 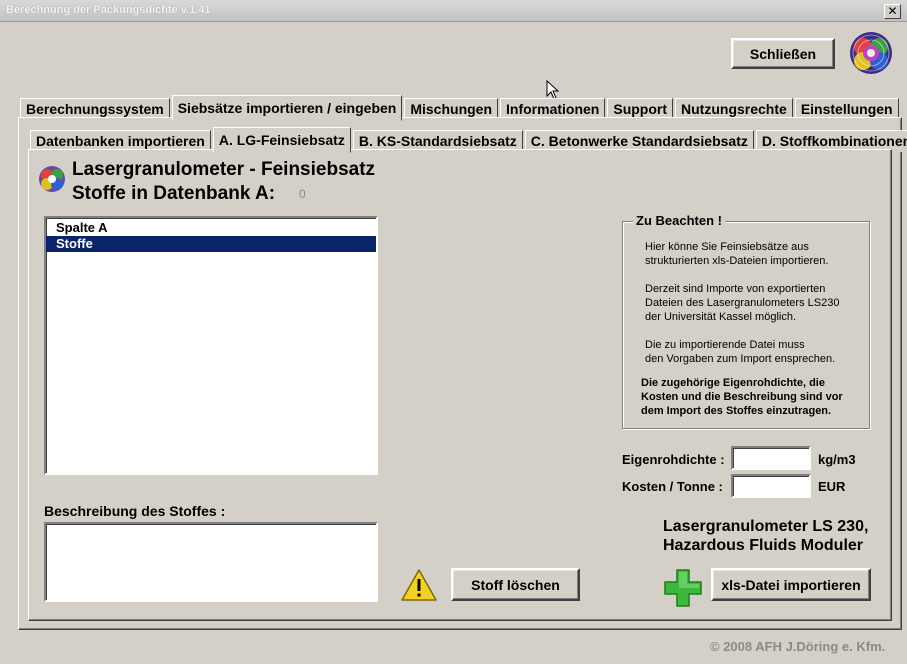 What do you see at coordinates (783, 53) in the screenshot?
I see `close-app-button: Schließen` at bounding box center [783, 53].